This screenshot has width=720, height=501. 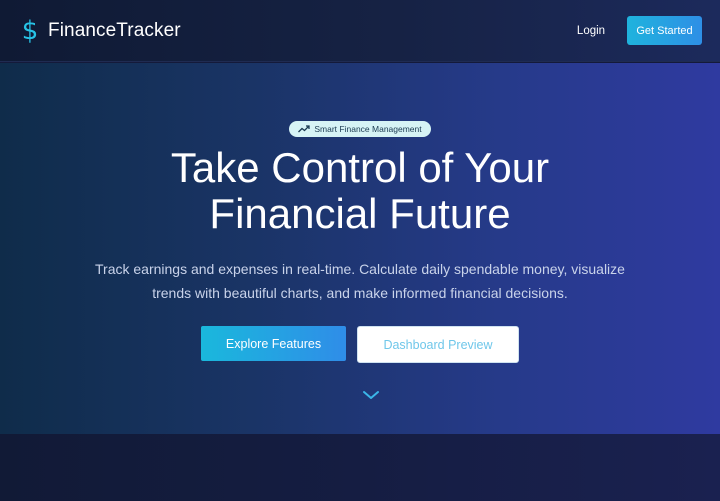 What do you see at coordinates (304, 129) in the screenshot?
I see `trending-up-icon` at bounding box center [304, 129].